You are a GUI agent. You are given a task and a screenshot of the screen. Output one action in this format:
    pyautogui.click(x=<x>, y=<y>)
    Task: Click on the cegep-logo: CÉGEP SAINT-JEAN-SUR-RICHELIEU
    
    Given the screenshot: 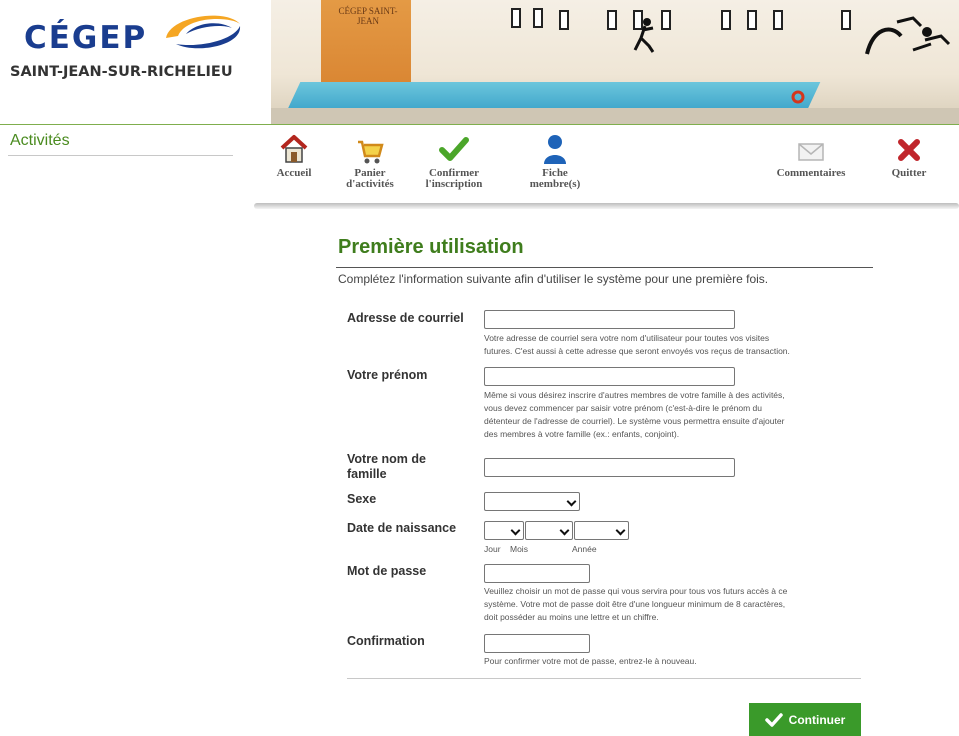 What is the action you would take?
    pyautogui.click(x=135, y=60)
    